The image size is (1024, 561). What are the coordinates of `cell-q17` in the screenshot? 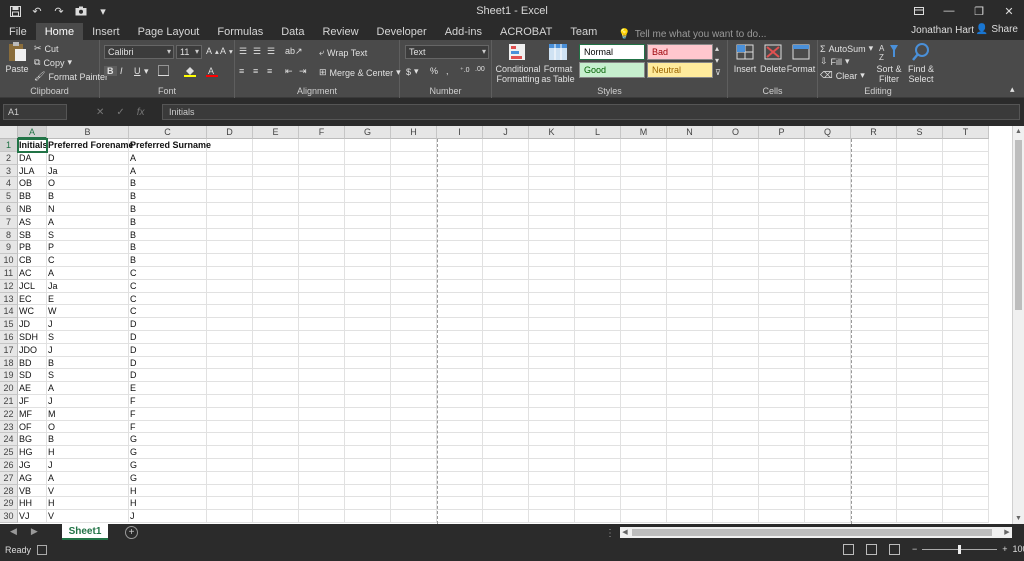 It's located at (828, 350).